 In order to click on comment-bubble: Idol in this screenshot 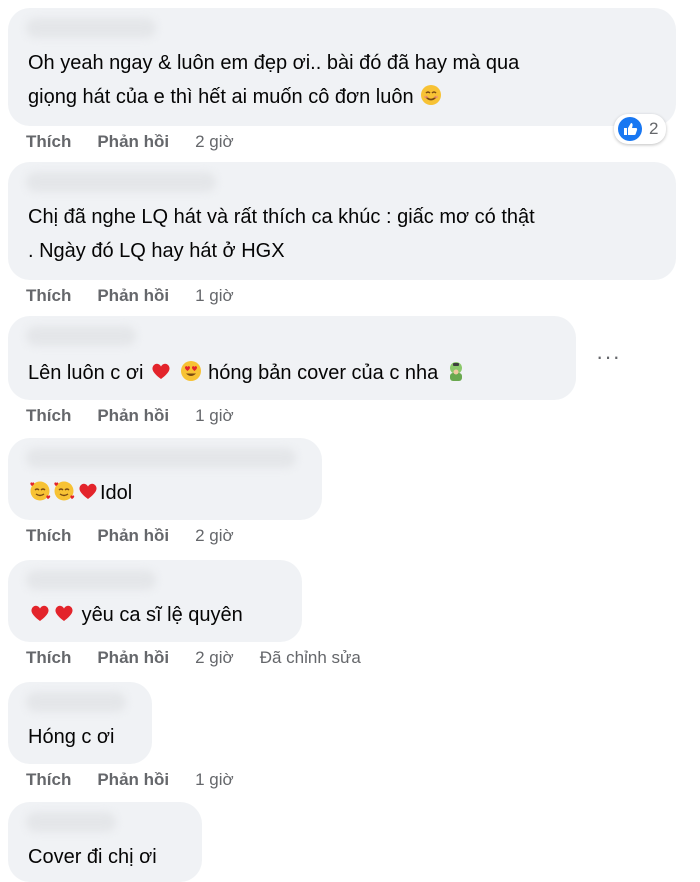, I will do `click(165, 479)`.